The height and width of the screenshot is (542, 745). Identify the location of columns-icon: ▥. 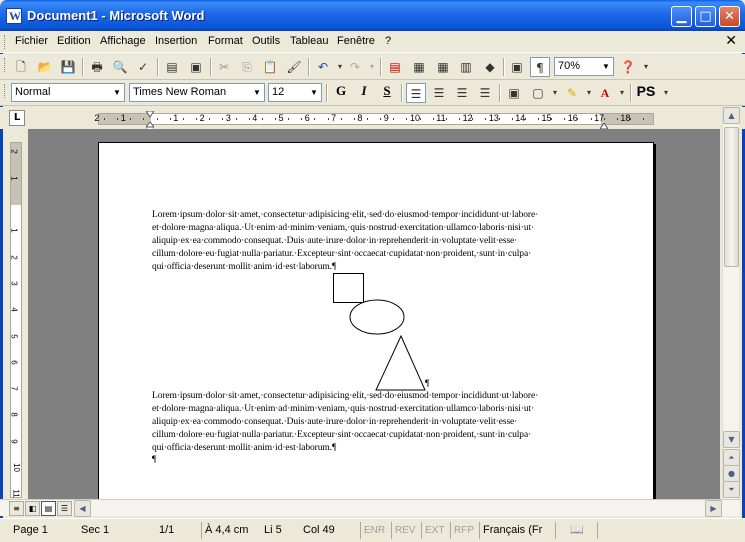
(466, 67).